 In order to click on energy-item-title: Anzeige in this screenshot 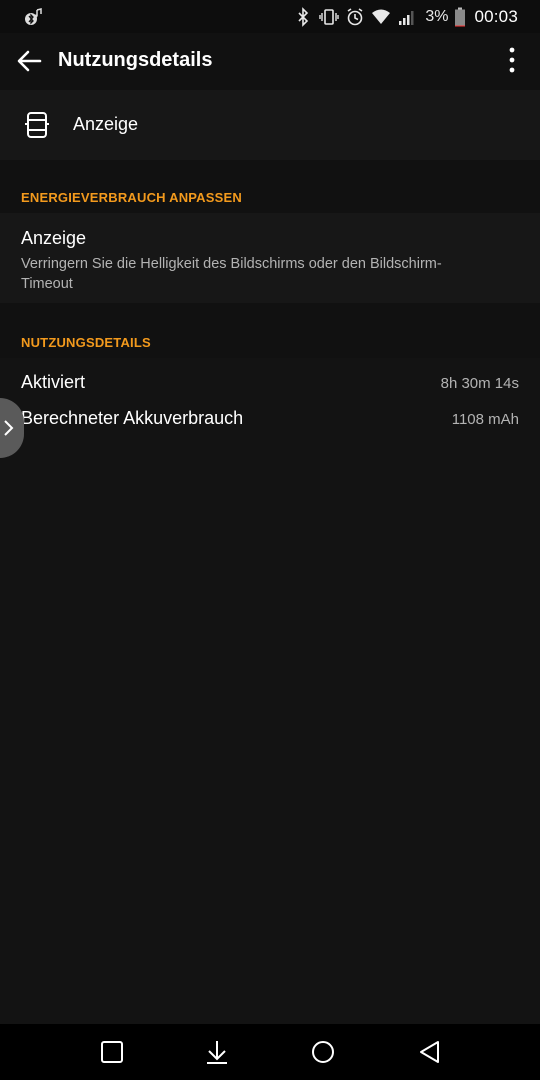, I will do `click(54, 238)`.